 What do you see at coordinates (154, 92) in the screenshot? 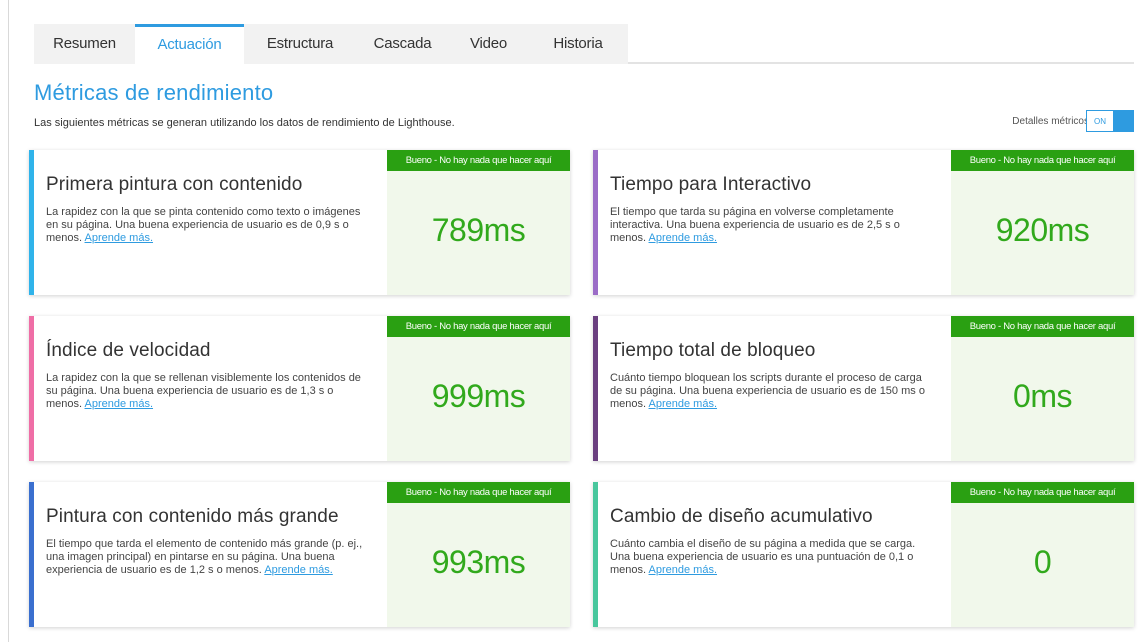
I see `page-title: Métricas de rendimiento` at bounding box center [154, 92].